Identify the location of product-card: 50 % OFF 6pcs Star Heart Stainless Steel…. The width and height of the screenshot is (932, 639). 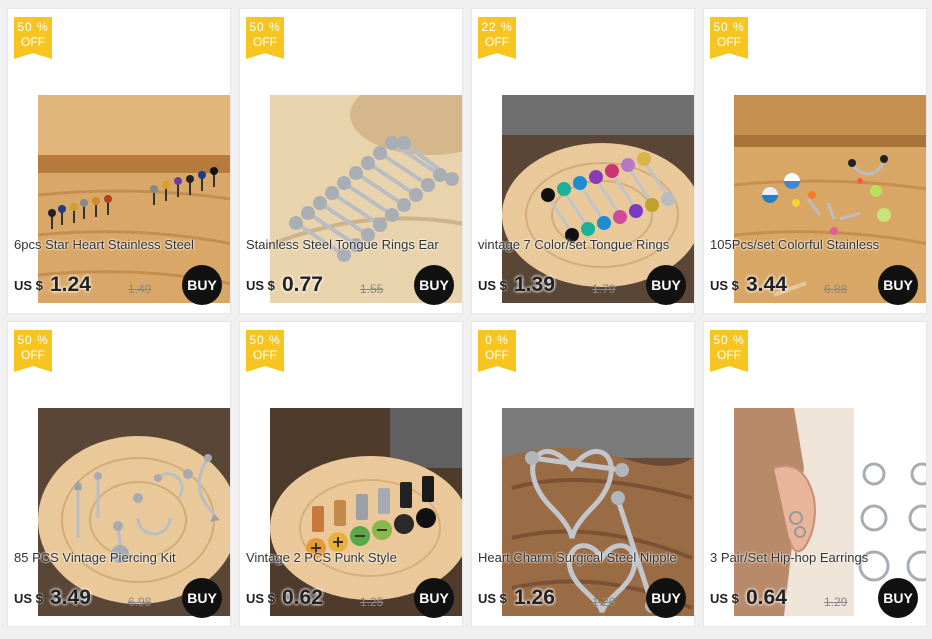
(119, 161).